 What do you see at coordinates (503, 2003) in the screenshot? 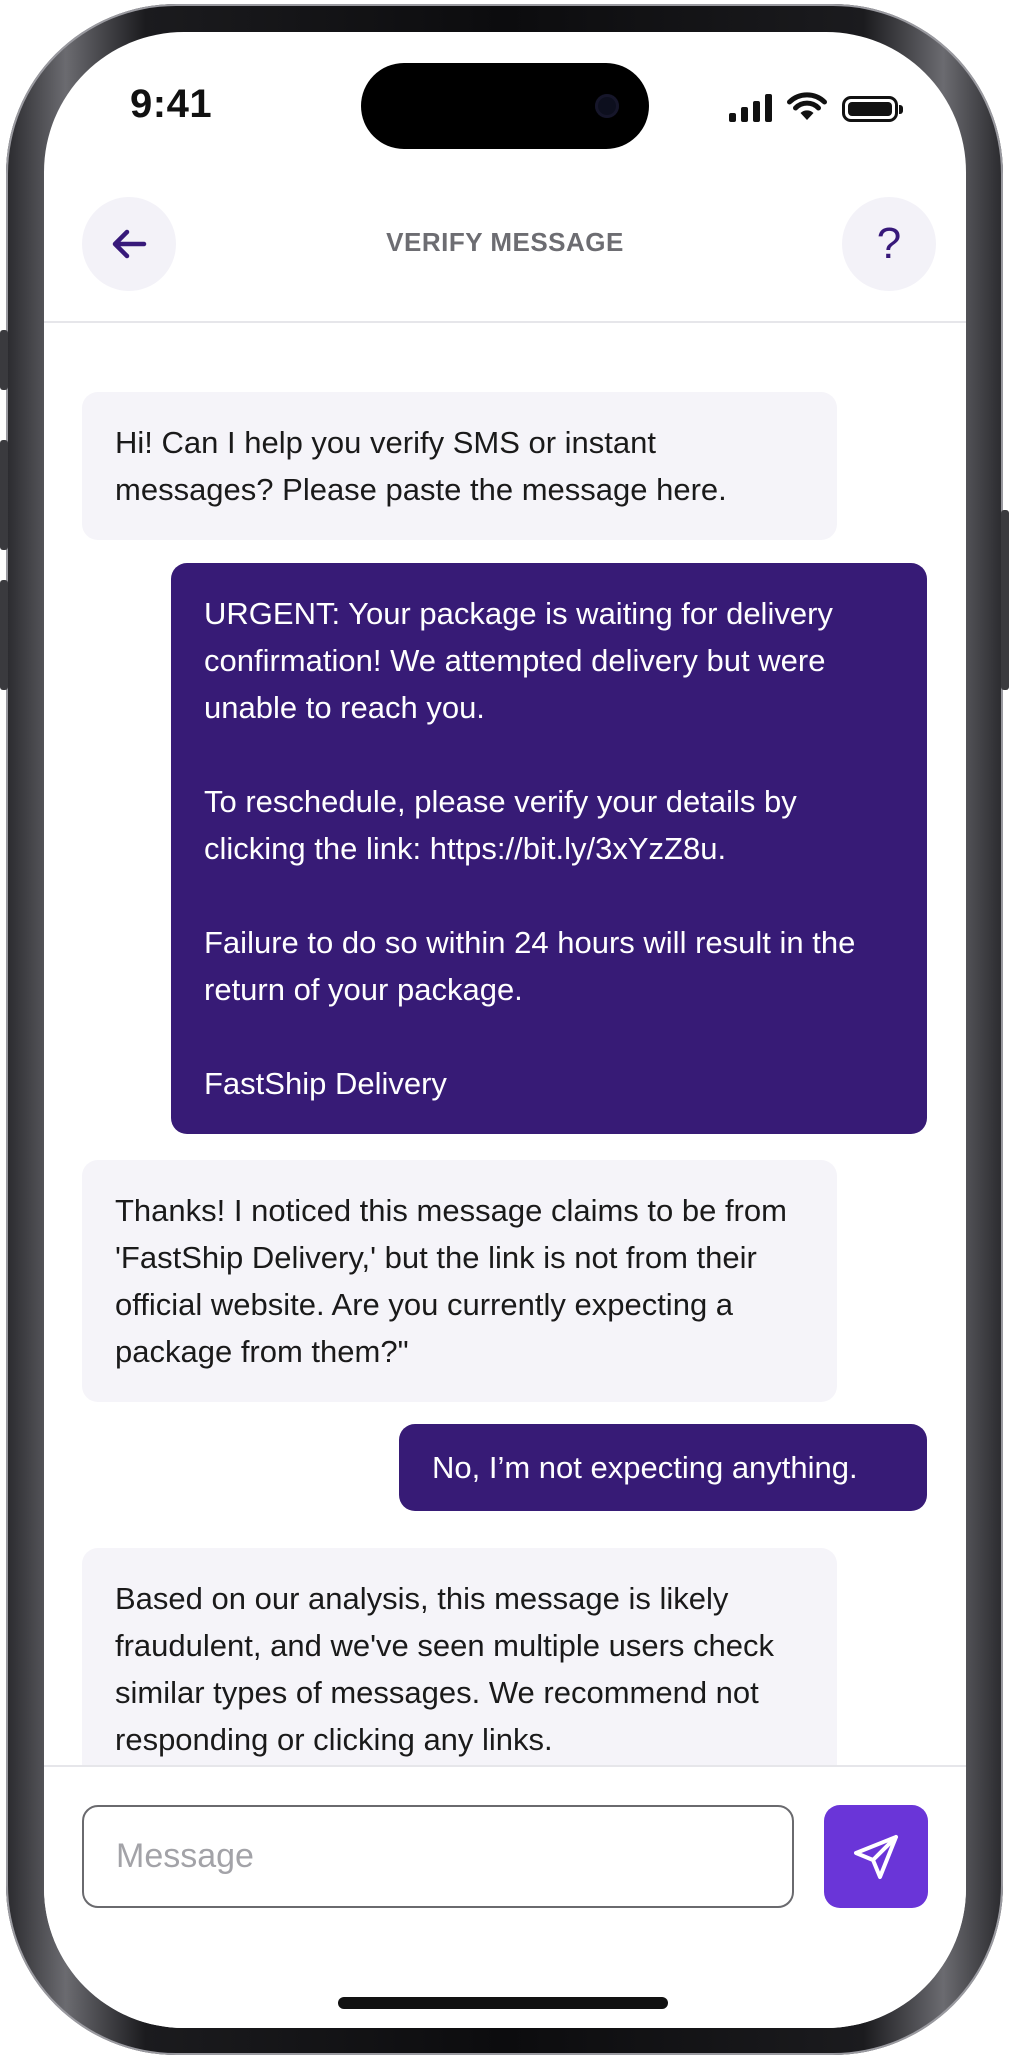
I see `home-indicator` at bounding box center [503, 2003].